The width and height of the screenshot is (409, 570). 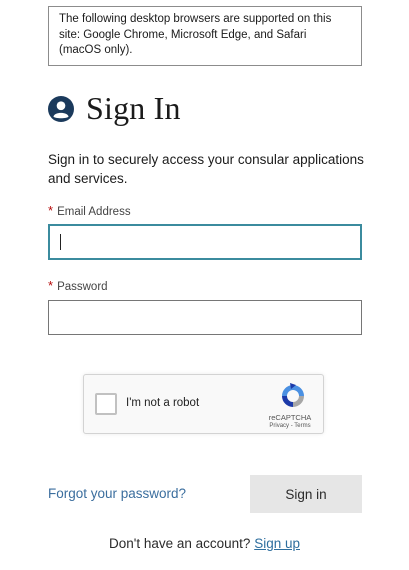 What do you see at coordinates (106, 404) in the screenshot?
I see `recaptcha-checkbox` at bounding box center [106, 404].